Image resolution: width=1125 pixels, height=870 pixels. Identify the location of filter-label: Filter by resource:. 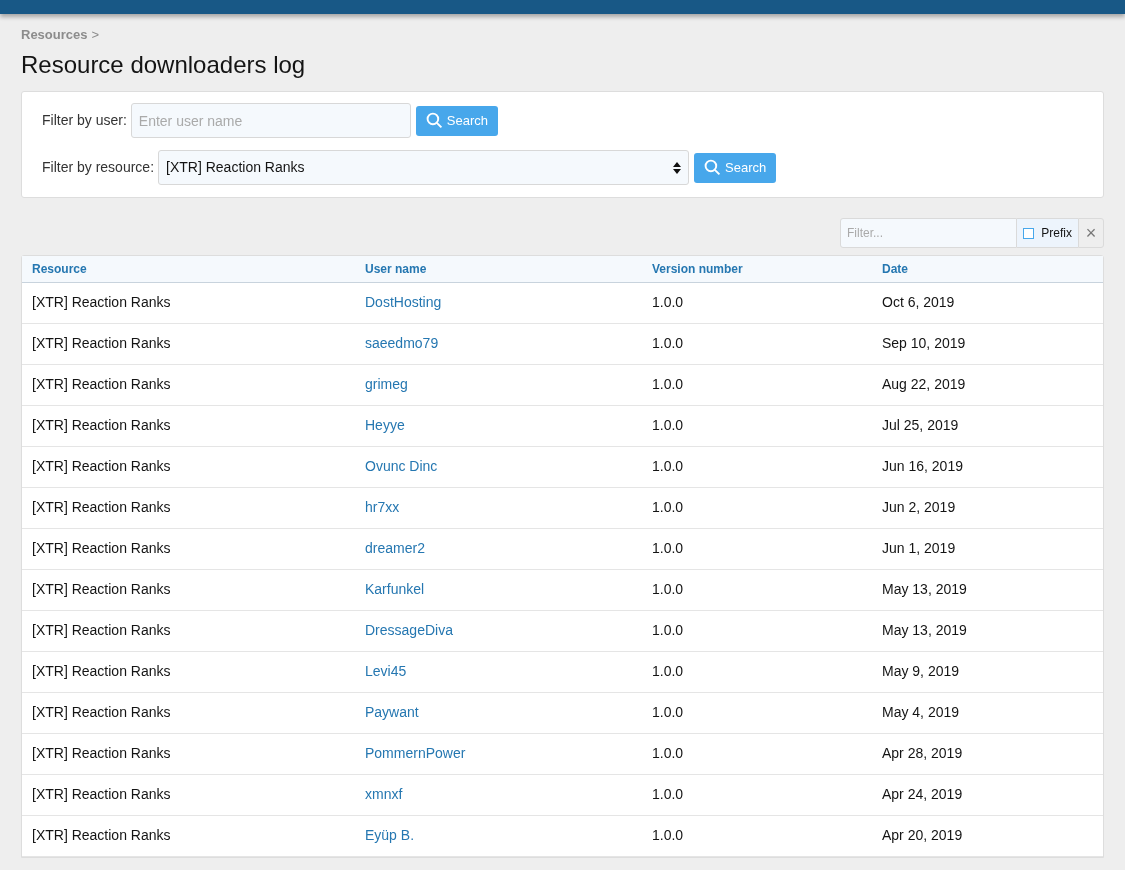
(98, 167).